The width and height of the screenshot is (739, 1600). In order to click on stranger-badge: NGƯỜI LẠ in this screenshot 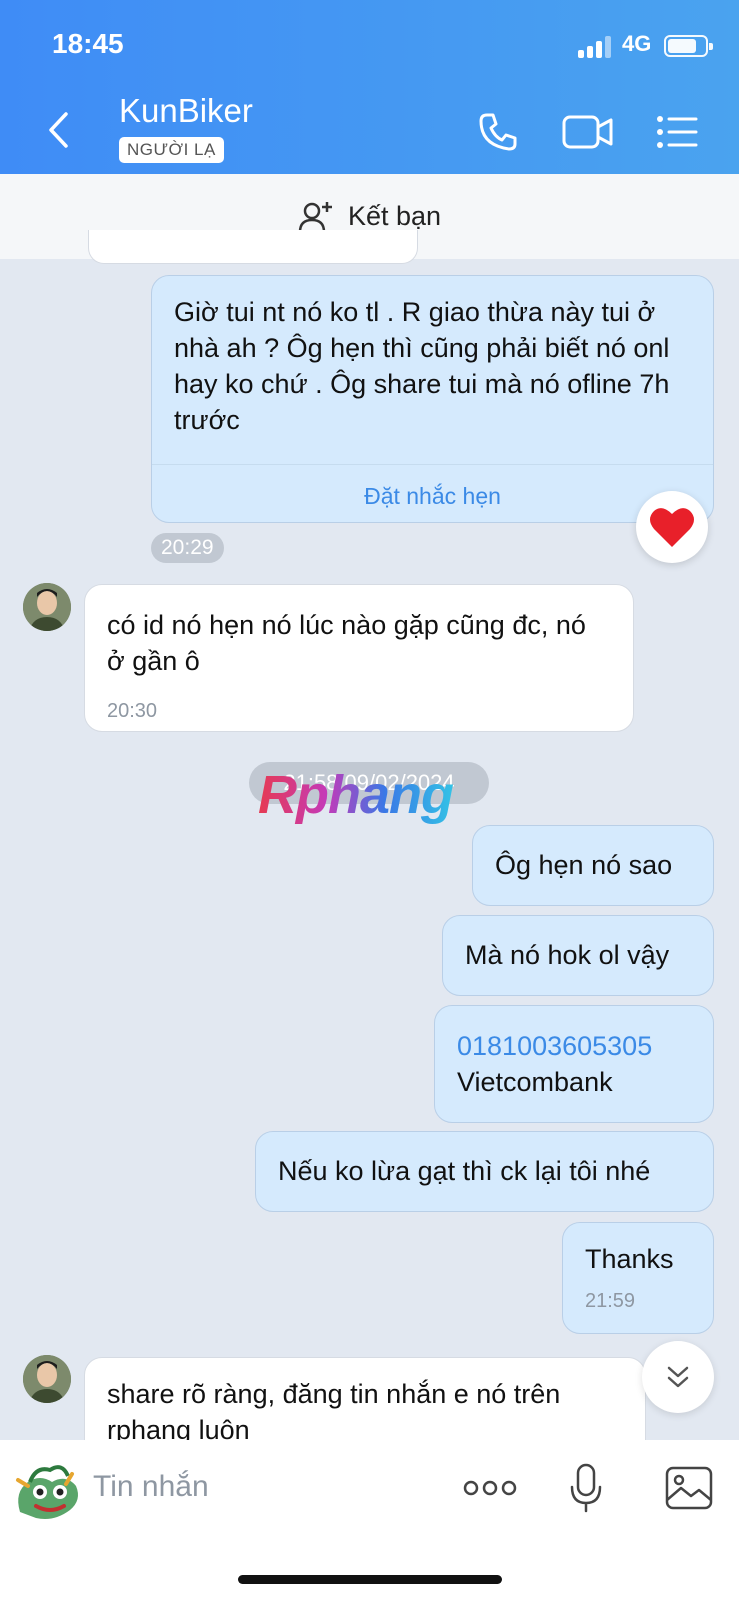, I will do `click(171, 150)`.